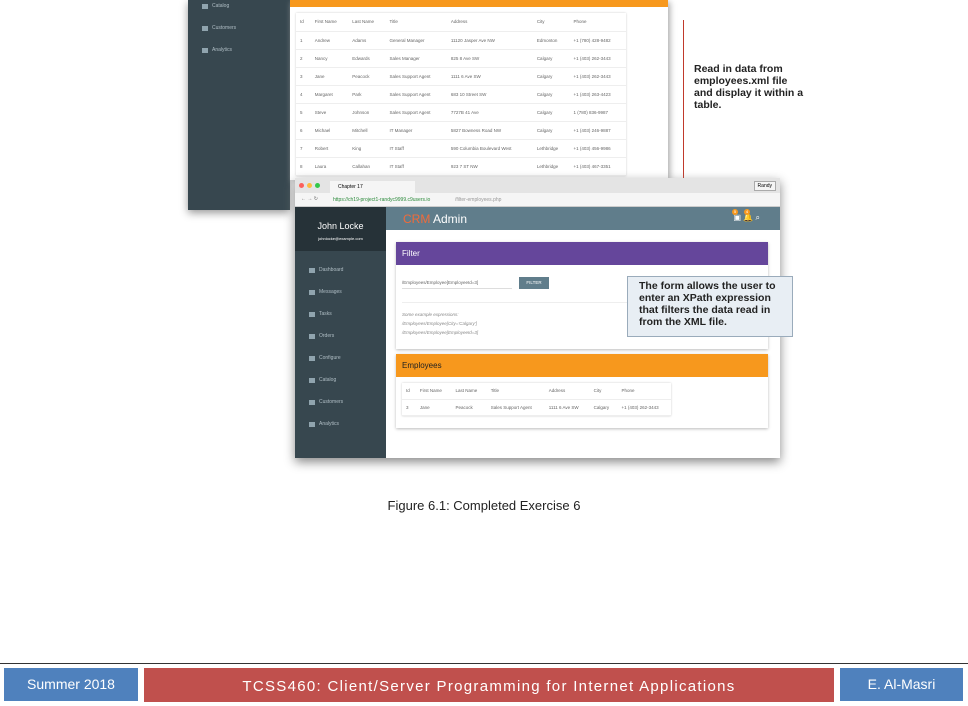 Image resolution: width=968 pixels, height=706 pixels. Describe the element at coordinates (417, 219) in the screenshot. I see `brand-accent: CRM` at that location.